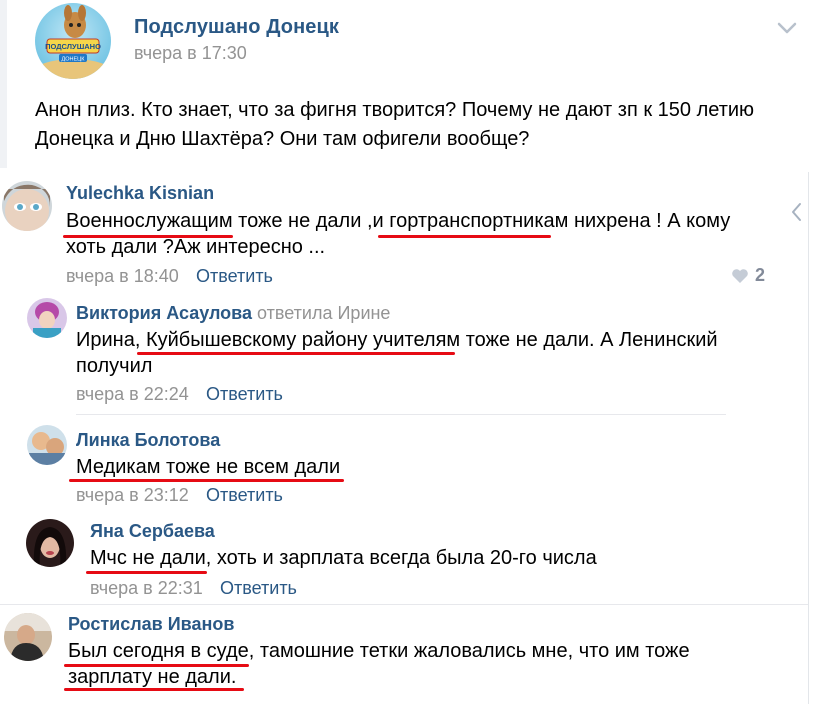  What do you see at coordinates (190, 53) in the screenshot?
I see `post-date: вчера в 17:30` at bounding box center [190, 53].